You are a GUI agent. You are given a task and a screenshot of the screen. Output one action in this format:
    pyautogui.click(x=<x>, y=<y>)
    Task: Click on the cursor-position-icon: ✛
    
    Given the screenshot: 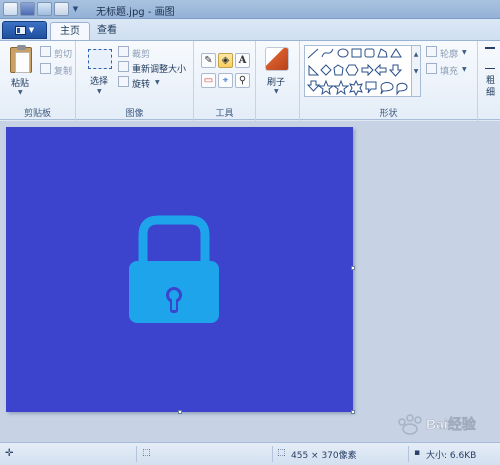 What is the action you would take?
    pyautogui.click(x=9, y=453)
    